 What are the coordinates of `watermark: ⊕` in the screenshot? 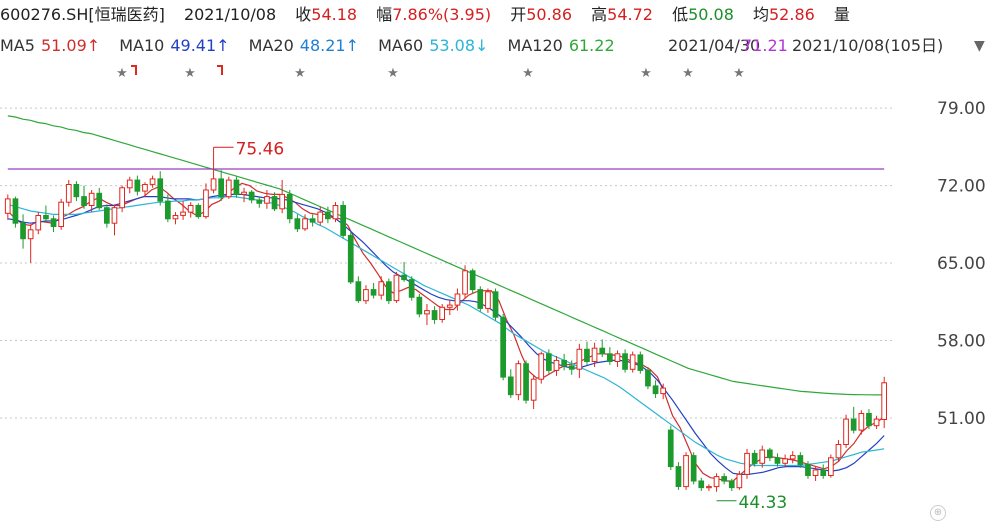 It's located at (939, 512).